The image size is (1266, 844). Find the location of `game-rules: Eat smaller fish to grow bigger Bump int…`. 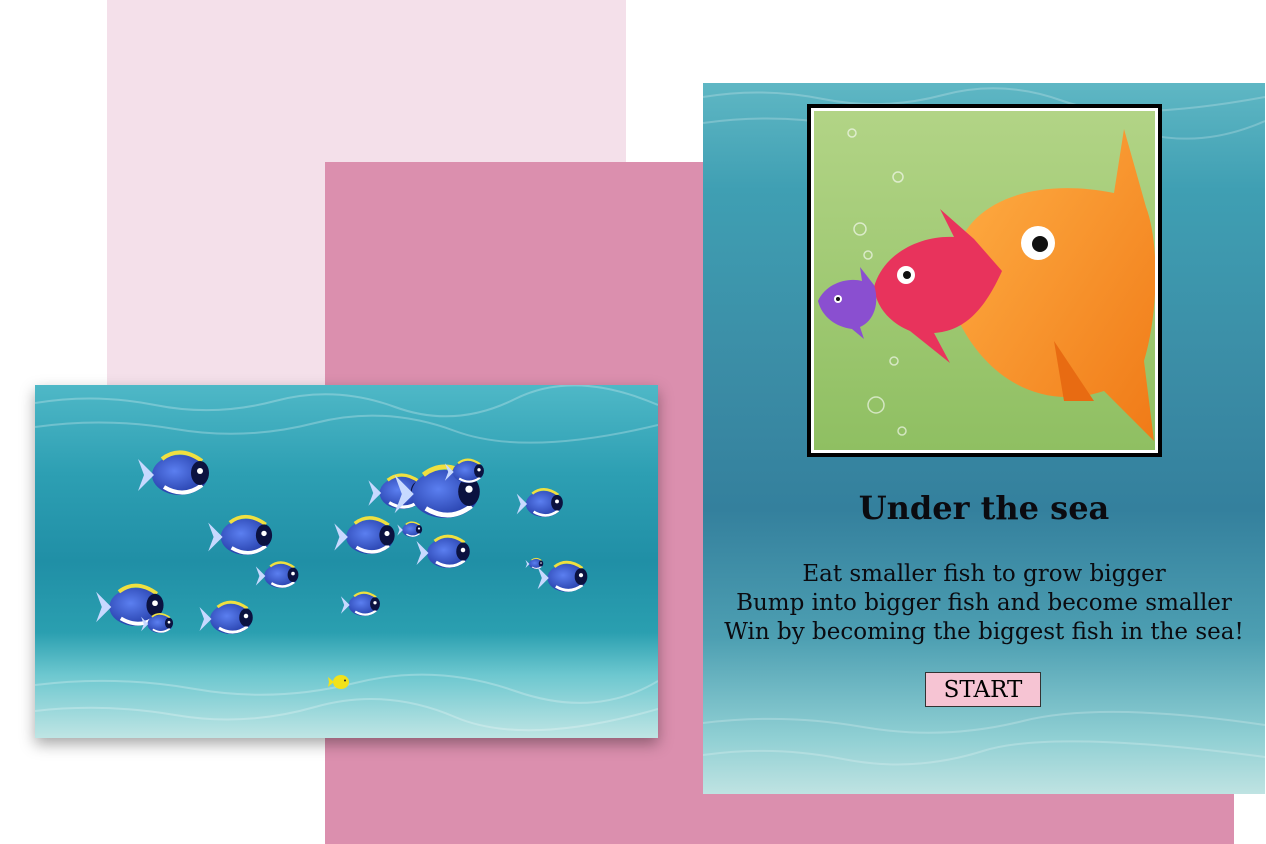

game-rules: Eat smaller fish to grow bigger Bump int… is located at coordinates (984, 603).